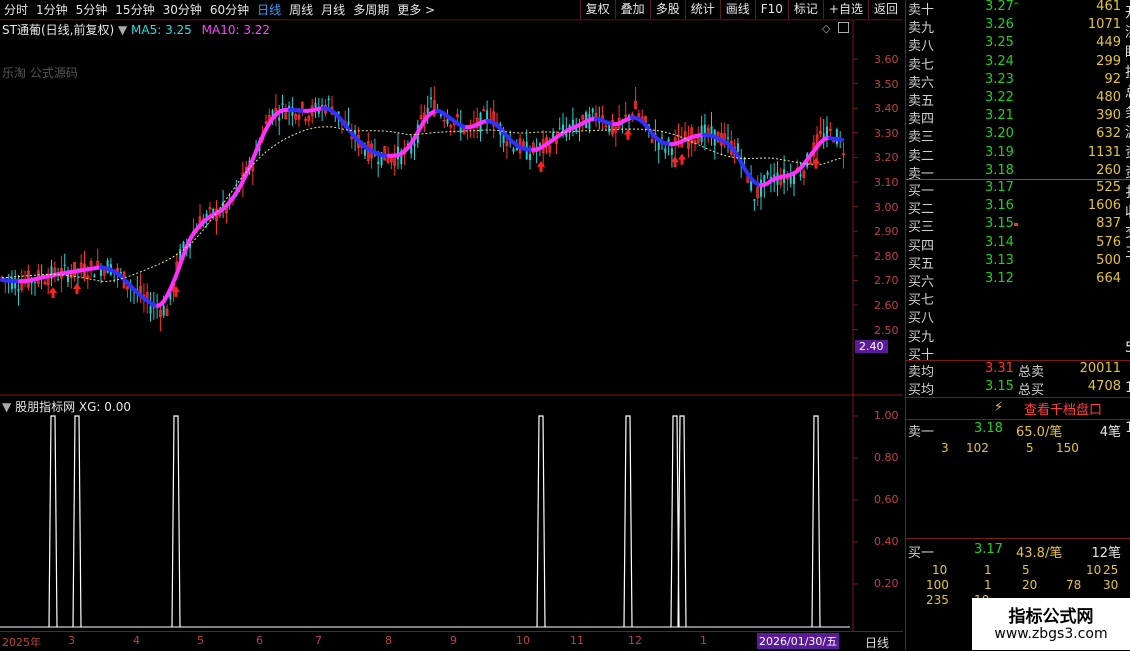  I want to click on y-tick: 3.50, so click(886, 84).